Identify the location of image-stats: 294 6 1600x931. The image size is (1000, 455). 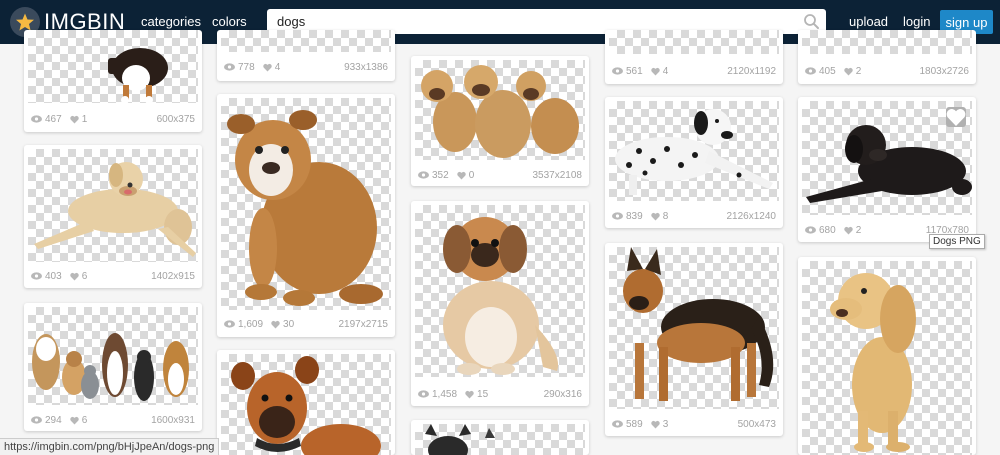
(113, 420).